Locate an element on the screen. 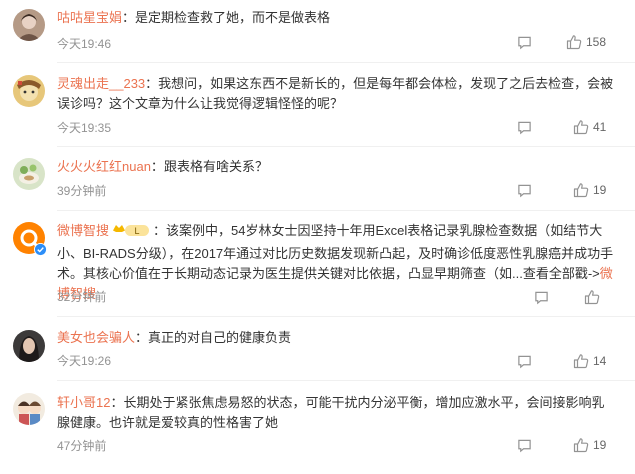 The height and width of the screenshot is (474, 635). comment-content: 是定期检查救了她，而不是做表格 is located at coordinates (233, 17).